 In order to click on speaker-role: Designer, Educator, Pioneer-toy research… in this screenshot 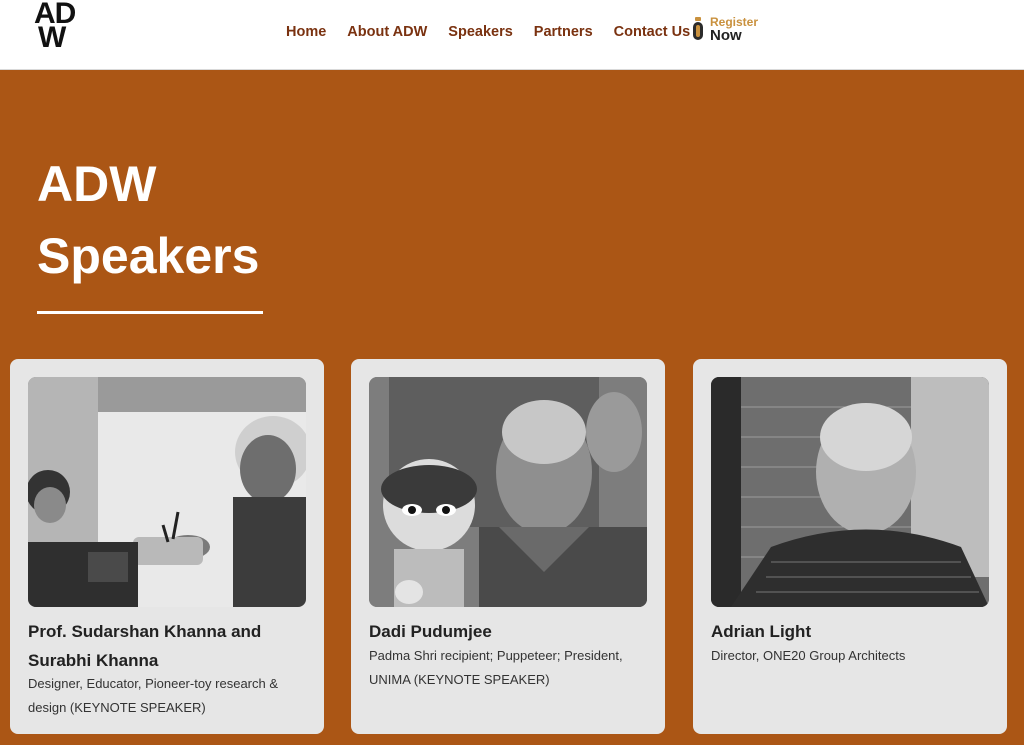, I will do `click(153, 695)`.